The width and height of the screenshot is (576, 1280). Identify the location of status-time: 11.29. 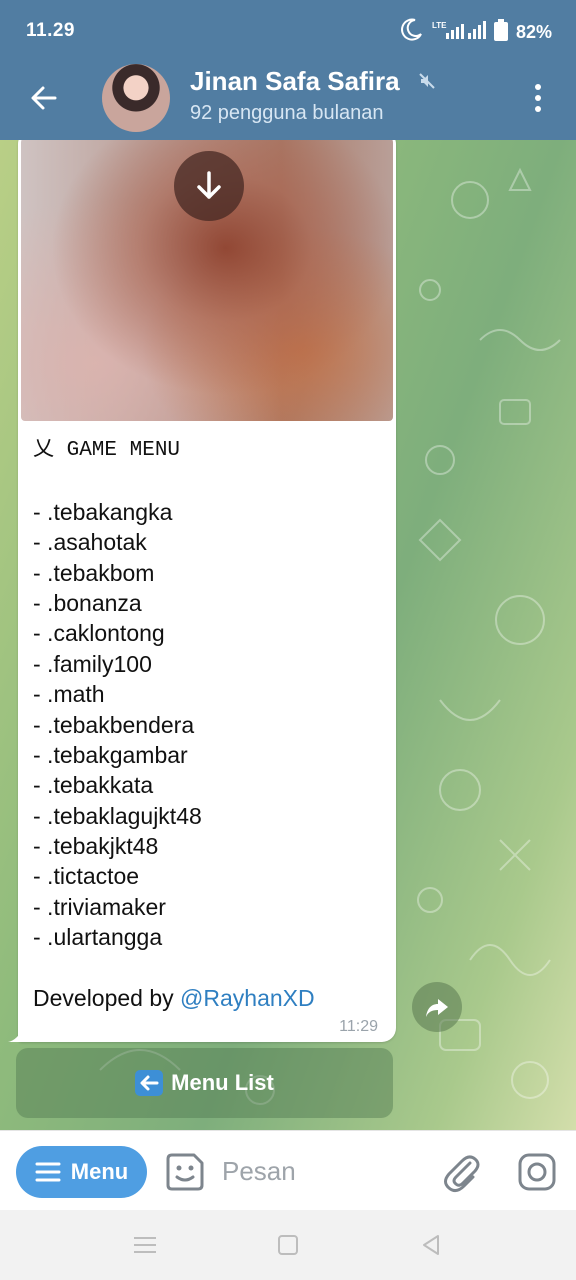
(50, 30).